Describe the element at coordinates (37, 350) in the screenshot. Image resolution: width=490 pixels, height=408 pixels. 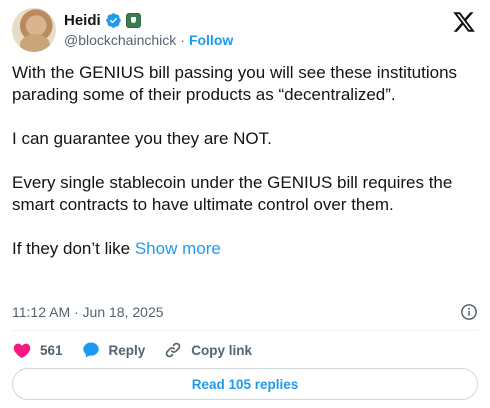
I see `like-button: 561` at that location.